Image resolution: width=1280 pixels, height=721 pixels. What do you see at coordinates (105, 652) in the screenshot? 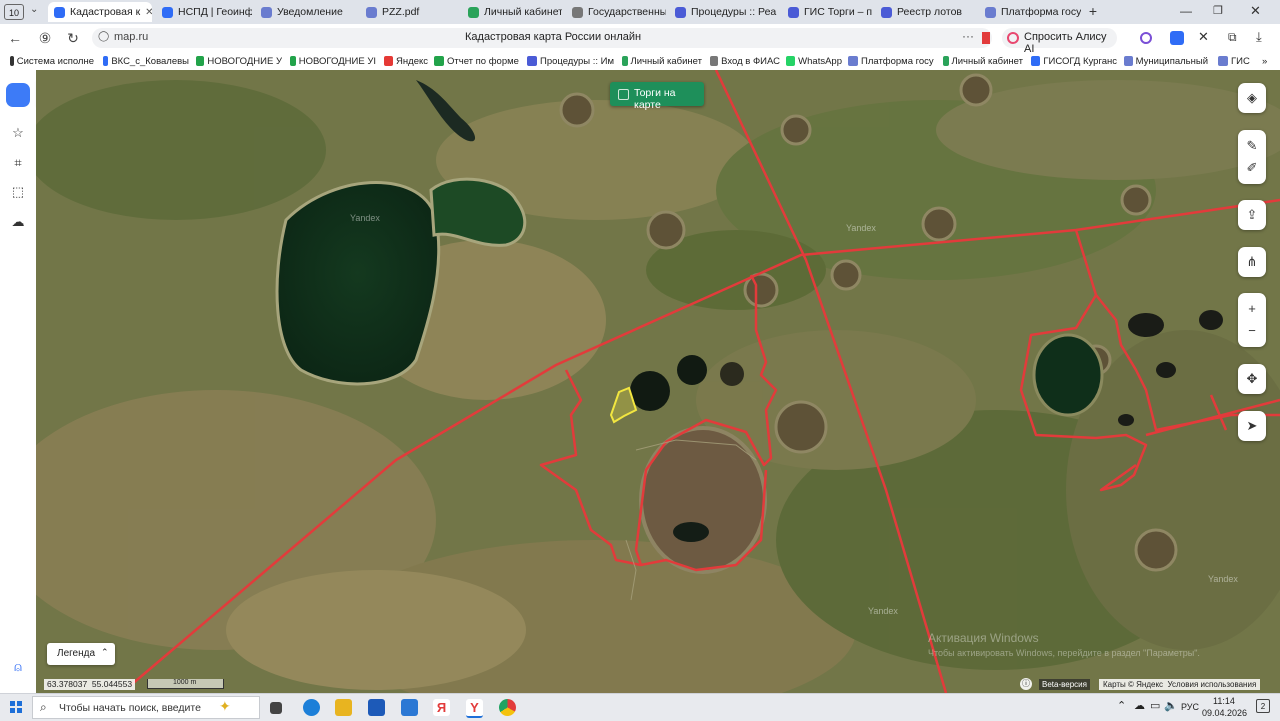
I see `chevron-up-icon: ⌃` at bounding box center [105, 652].